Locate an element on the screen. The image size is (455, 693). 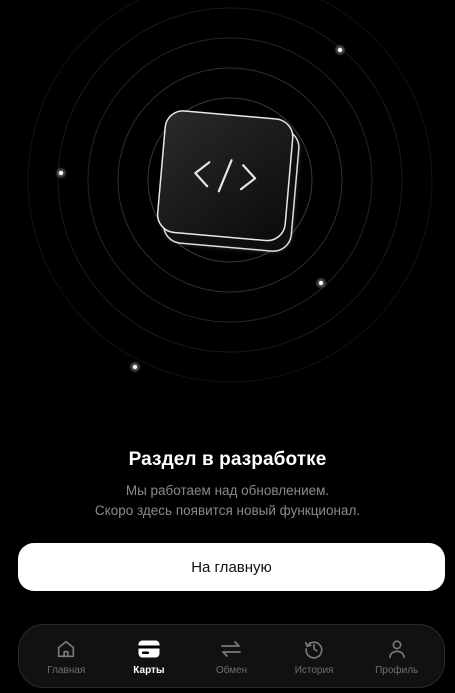
tab-label: Главная is located at coordinates (66, 670).